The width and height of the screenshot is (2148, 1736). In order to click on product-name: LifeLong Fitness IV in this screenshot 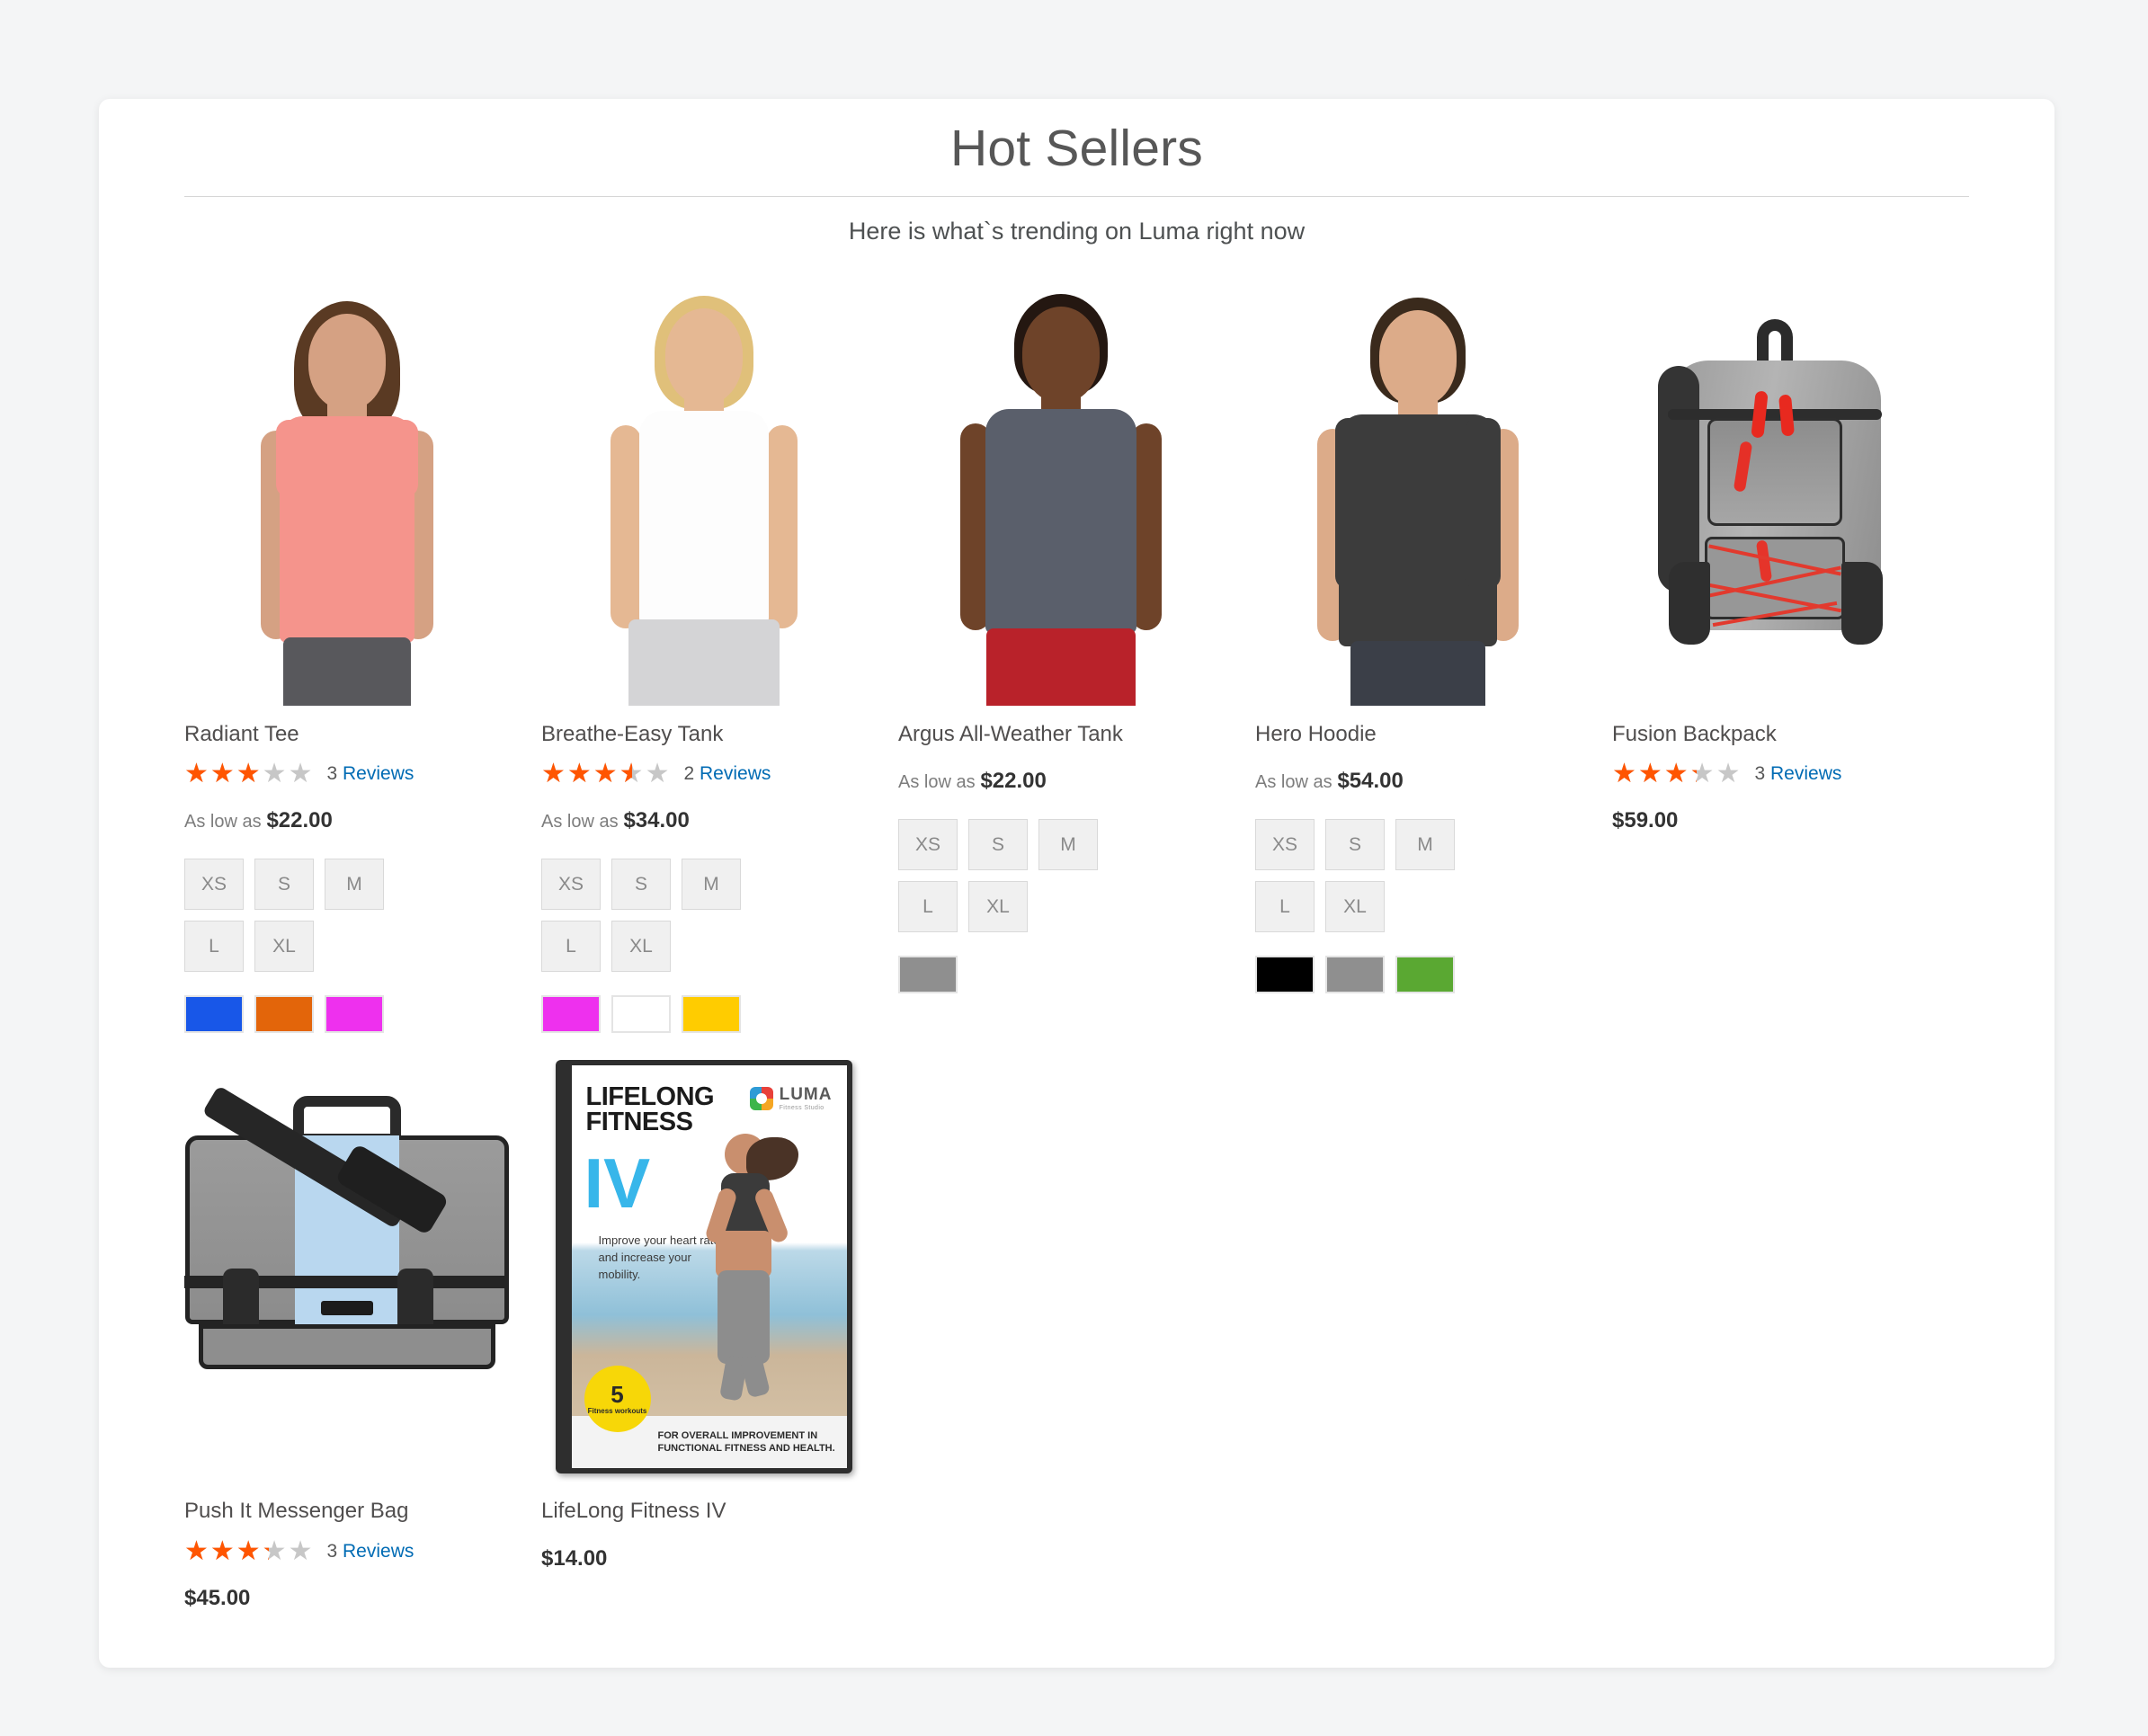, I will do `click(703, 1511)`.